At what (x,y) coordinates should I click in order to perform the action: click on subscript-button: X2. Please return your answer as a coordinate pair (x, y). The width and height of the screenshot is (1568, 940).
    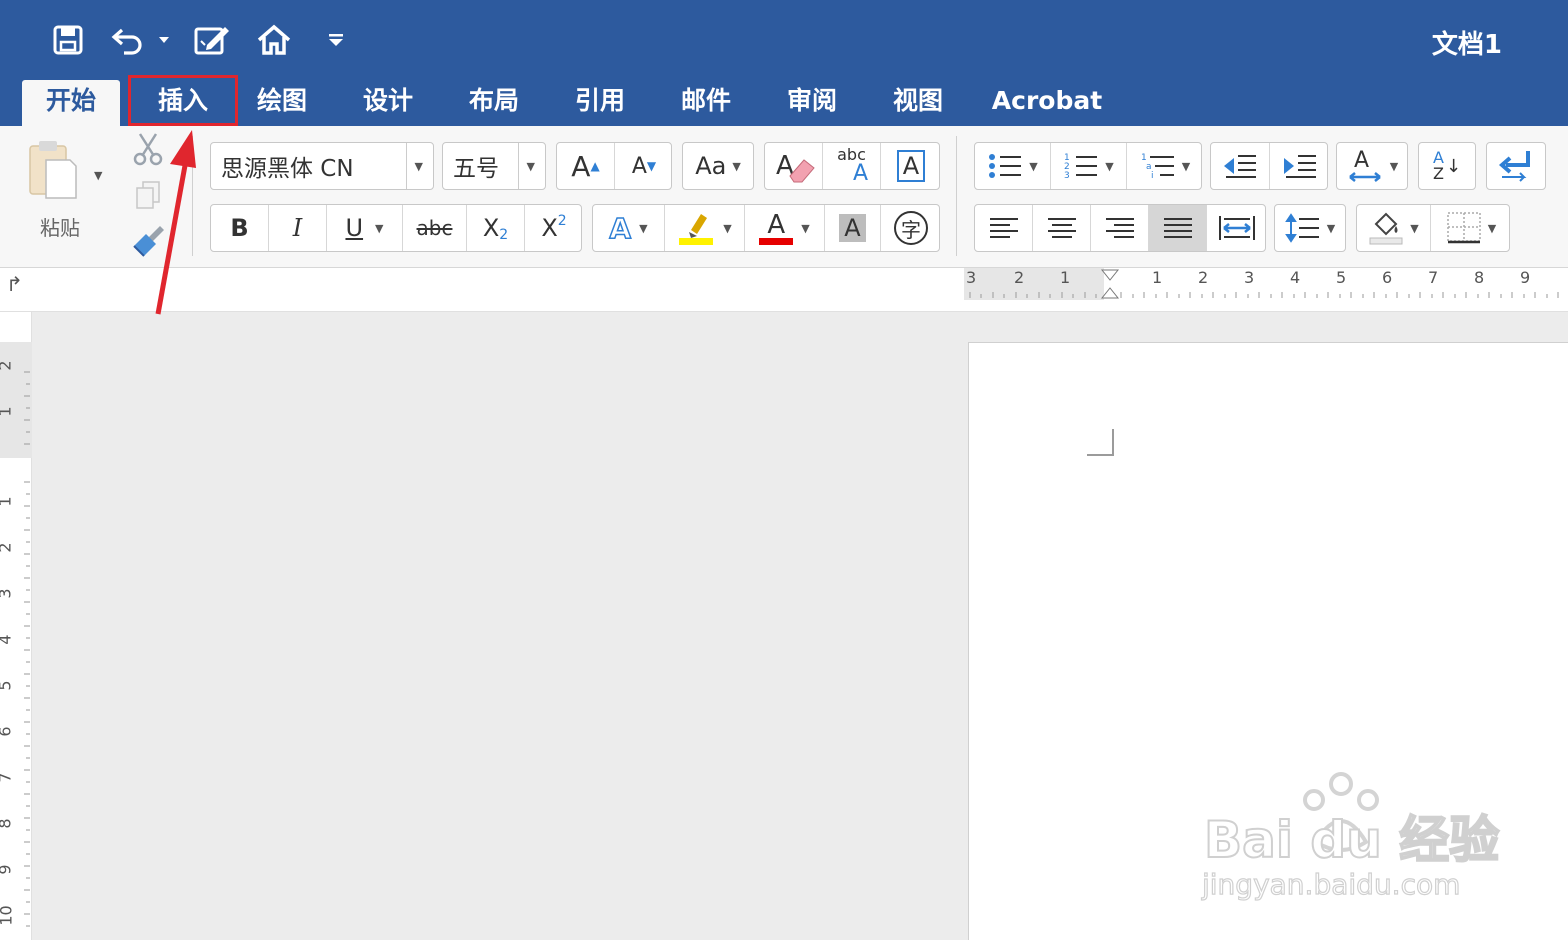
    Looking at the image, I should click on (496, 228).